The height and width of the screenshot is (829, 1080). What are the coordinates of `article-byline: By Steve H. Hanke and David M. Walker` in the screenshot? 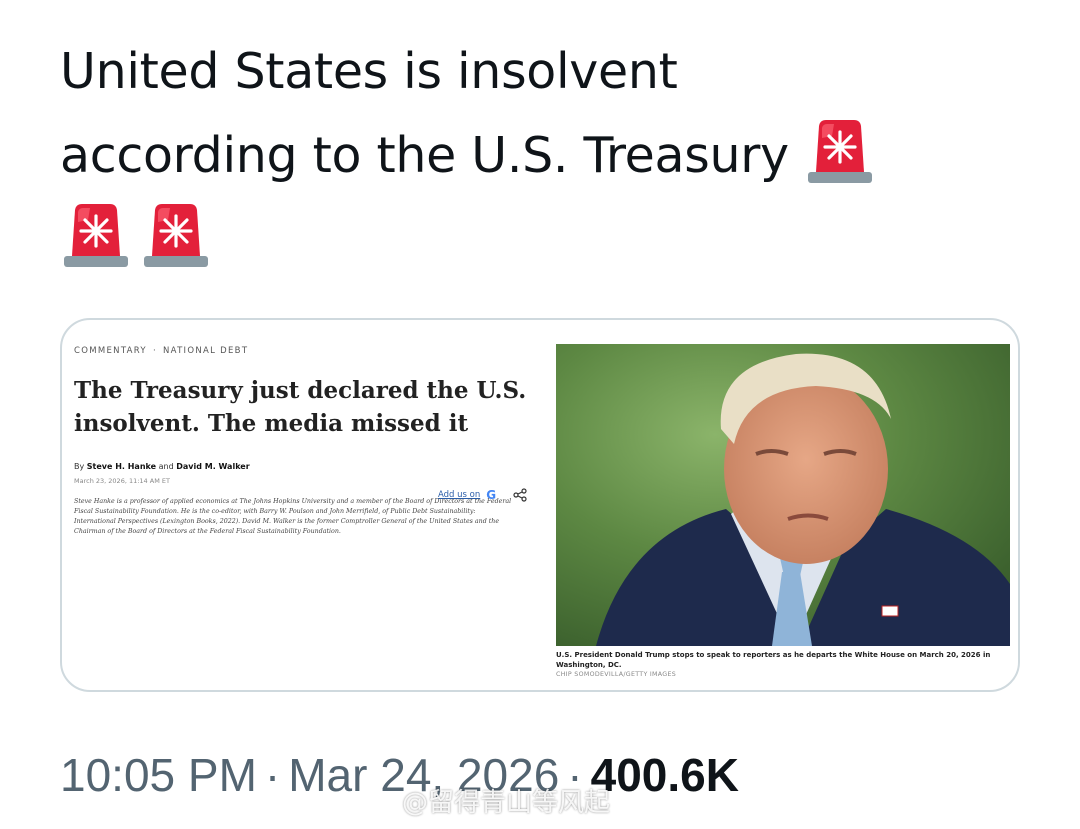 It's located at (162, 466).